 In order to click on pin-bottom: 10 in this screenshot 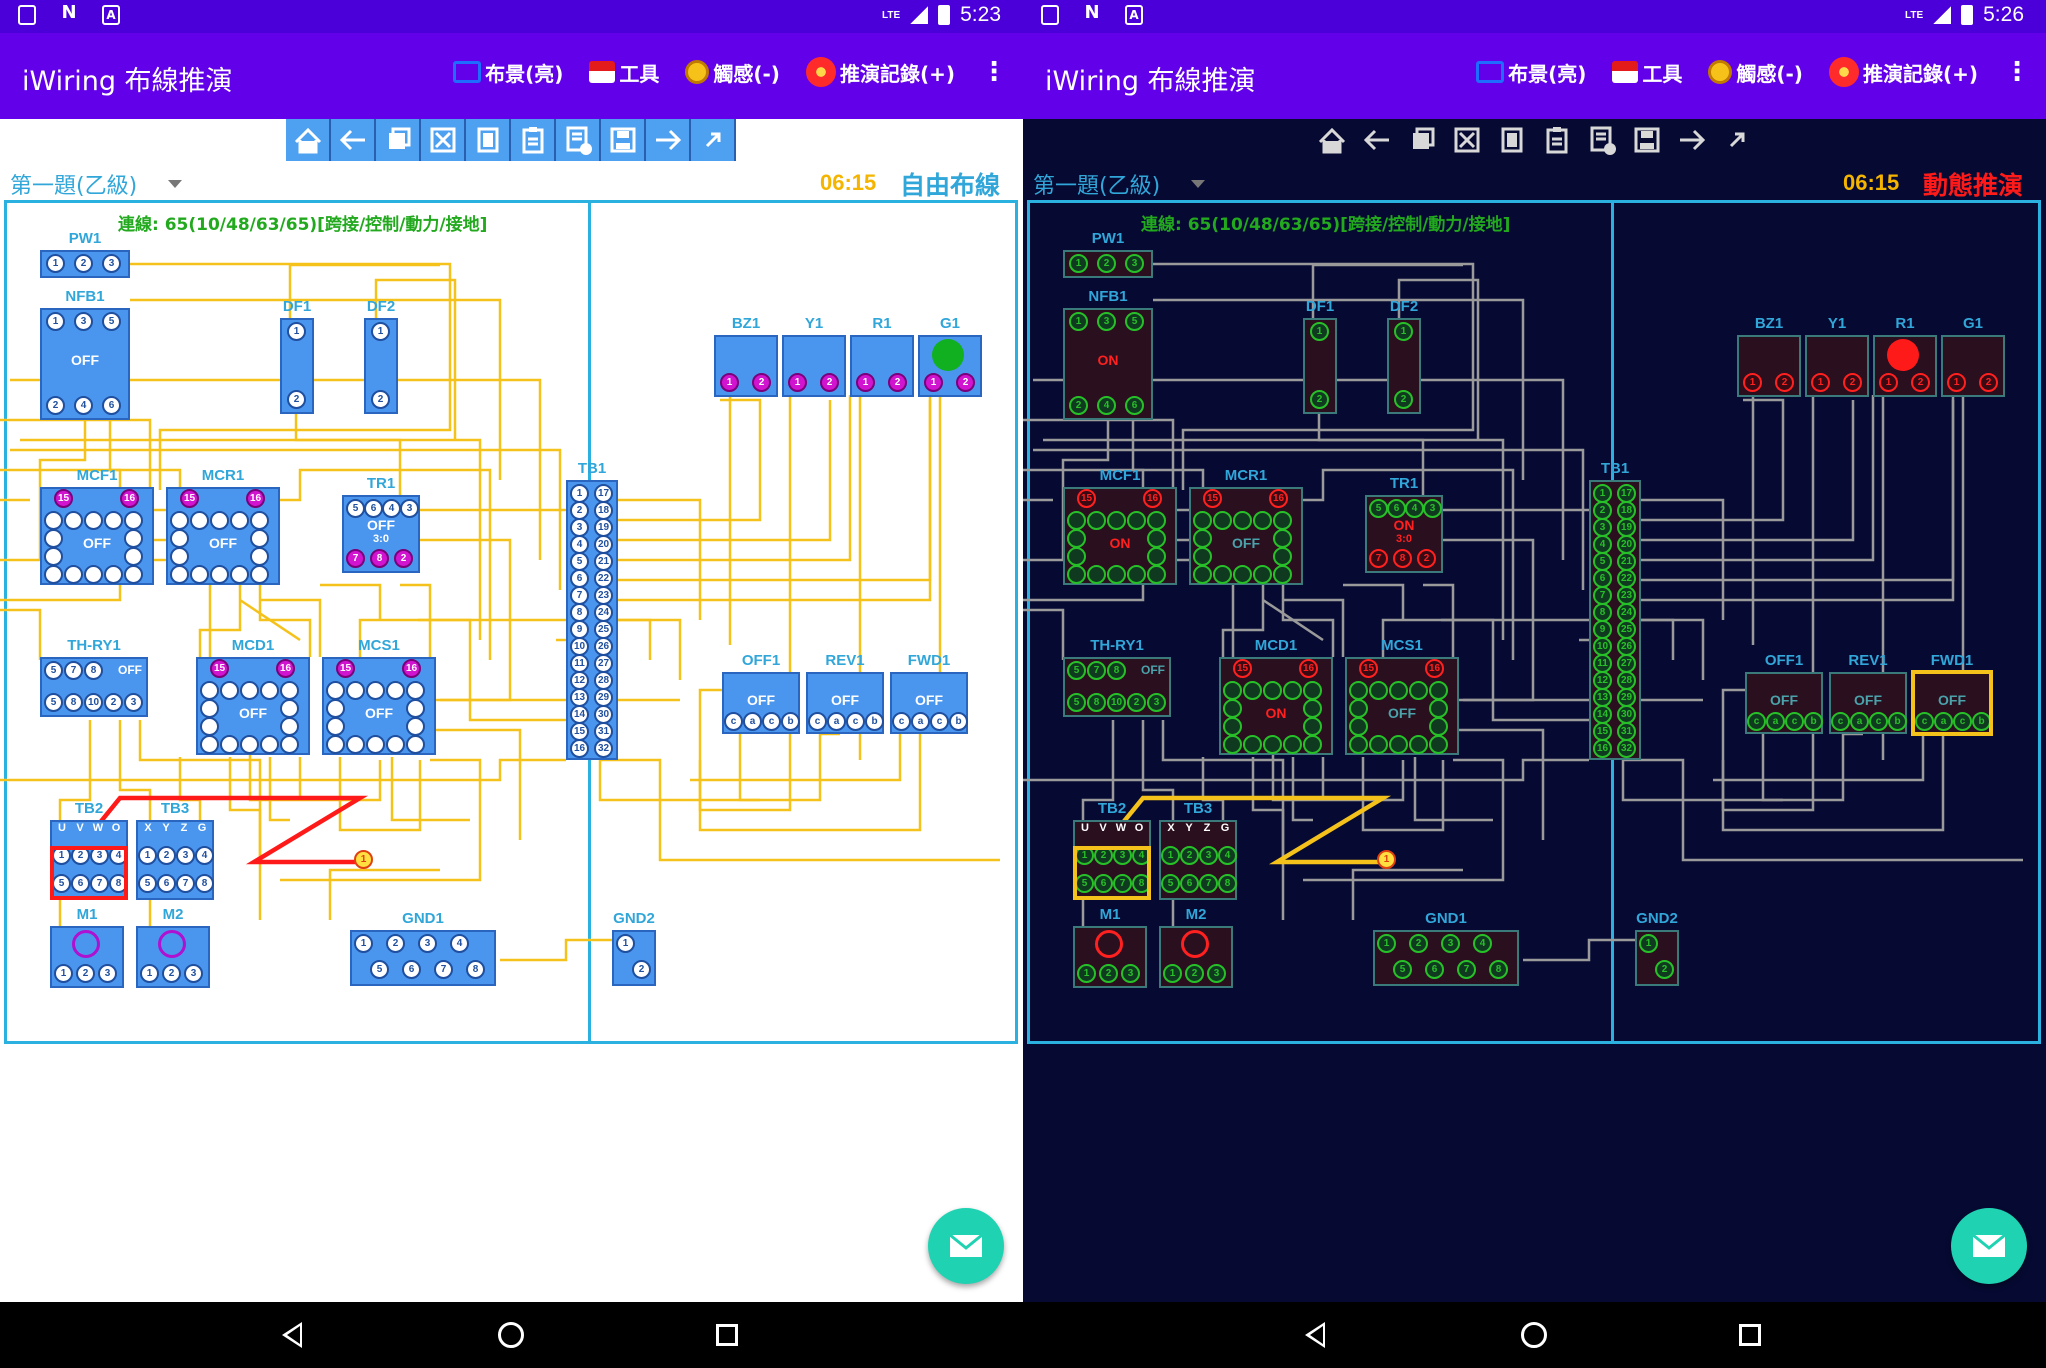, I will do `click(1116, 702)`.